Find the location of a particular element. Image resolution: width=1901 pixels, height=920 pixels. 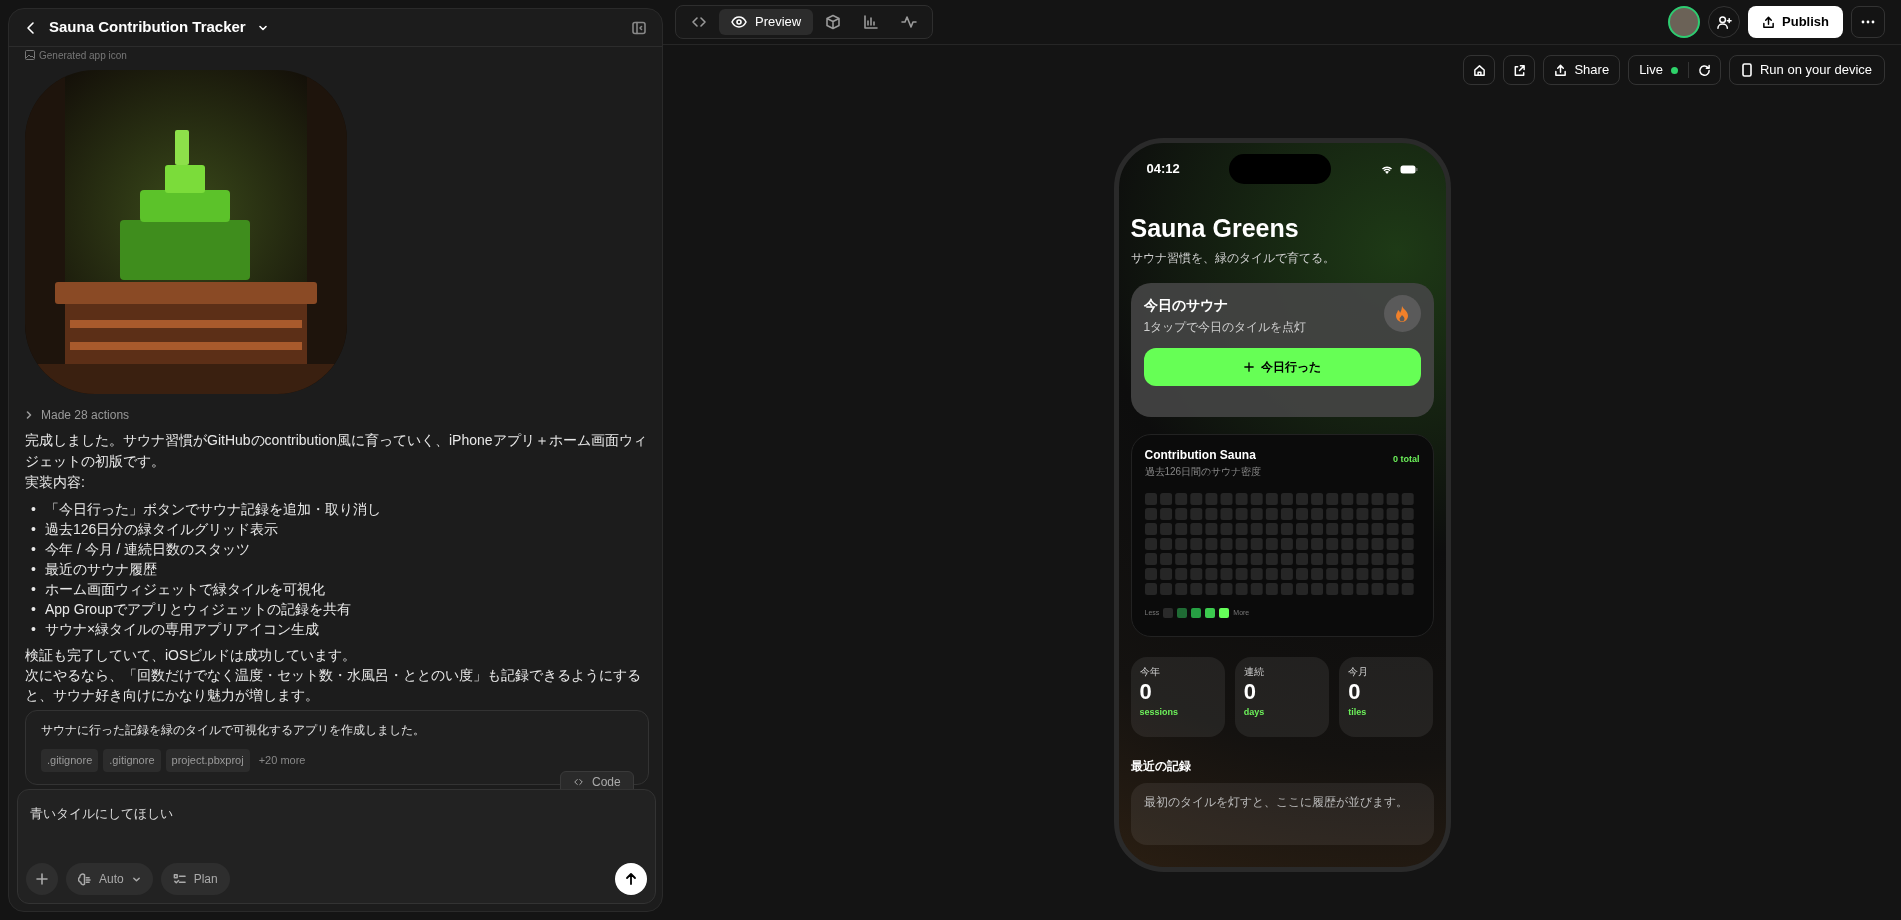

pulse-icon is located at coordinates (909, 22).